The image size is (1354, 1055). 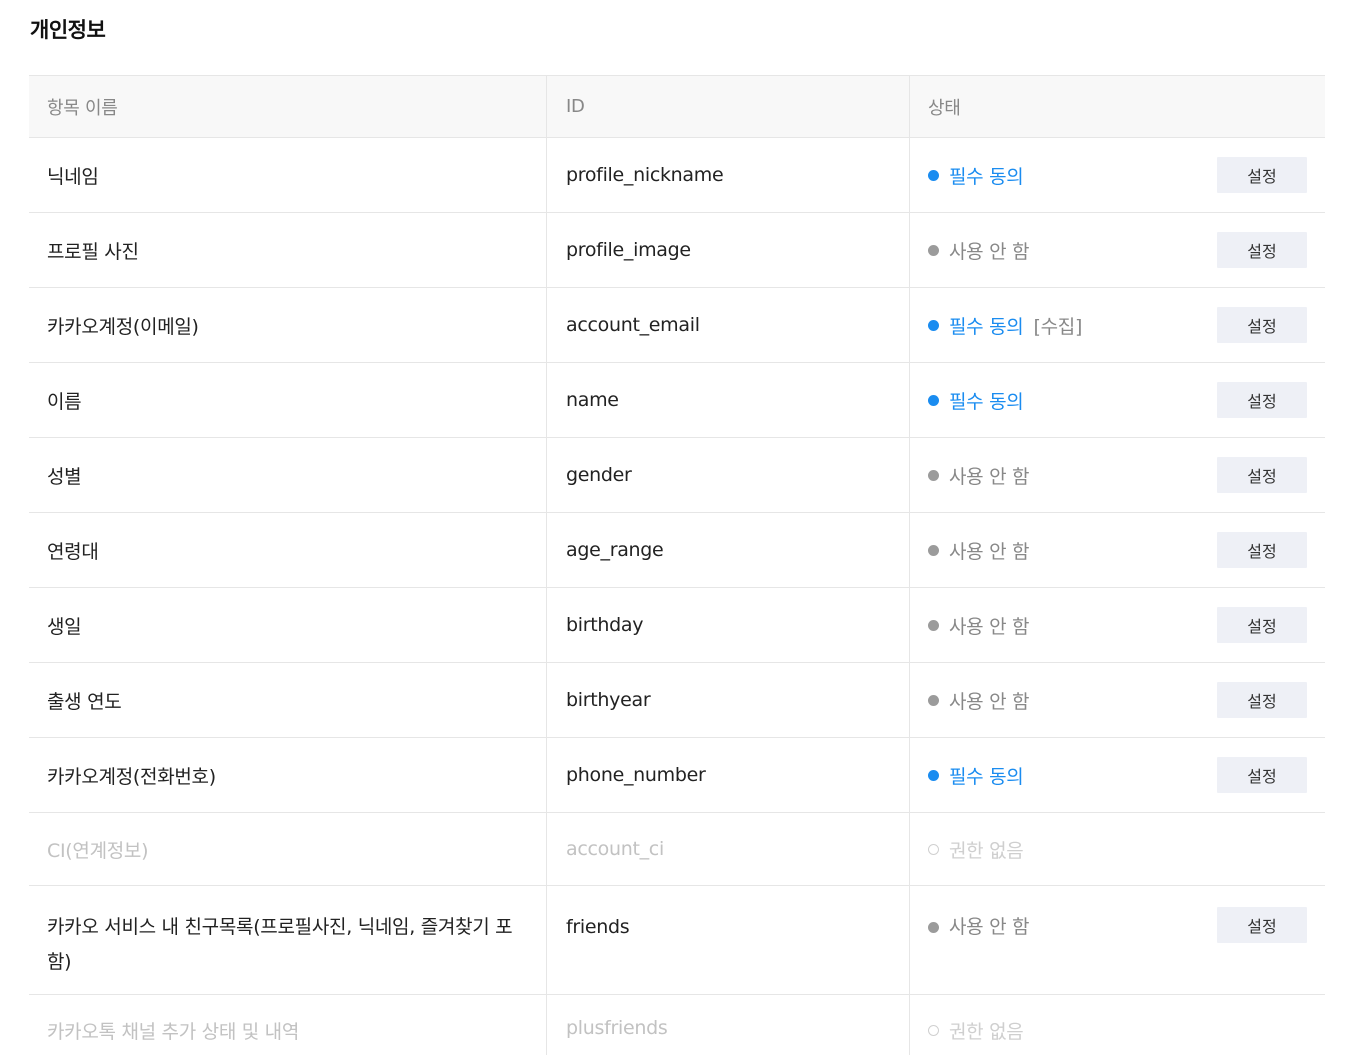 I want to click on item-name: 성별, so click(x=288, y=475).